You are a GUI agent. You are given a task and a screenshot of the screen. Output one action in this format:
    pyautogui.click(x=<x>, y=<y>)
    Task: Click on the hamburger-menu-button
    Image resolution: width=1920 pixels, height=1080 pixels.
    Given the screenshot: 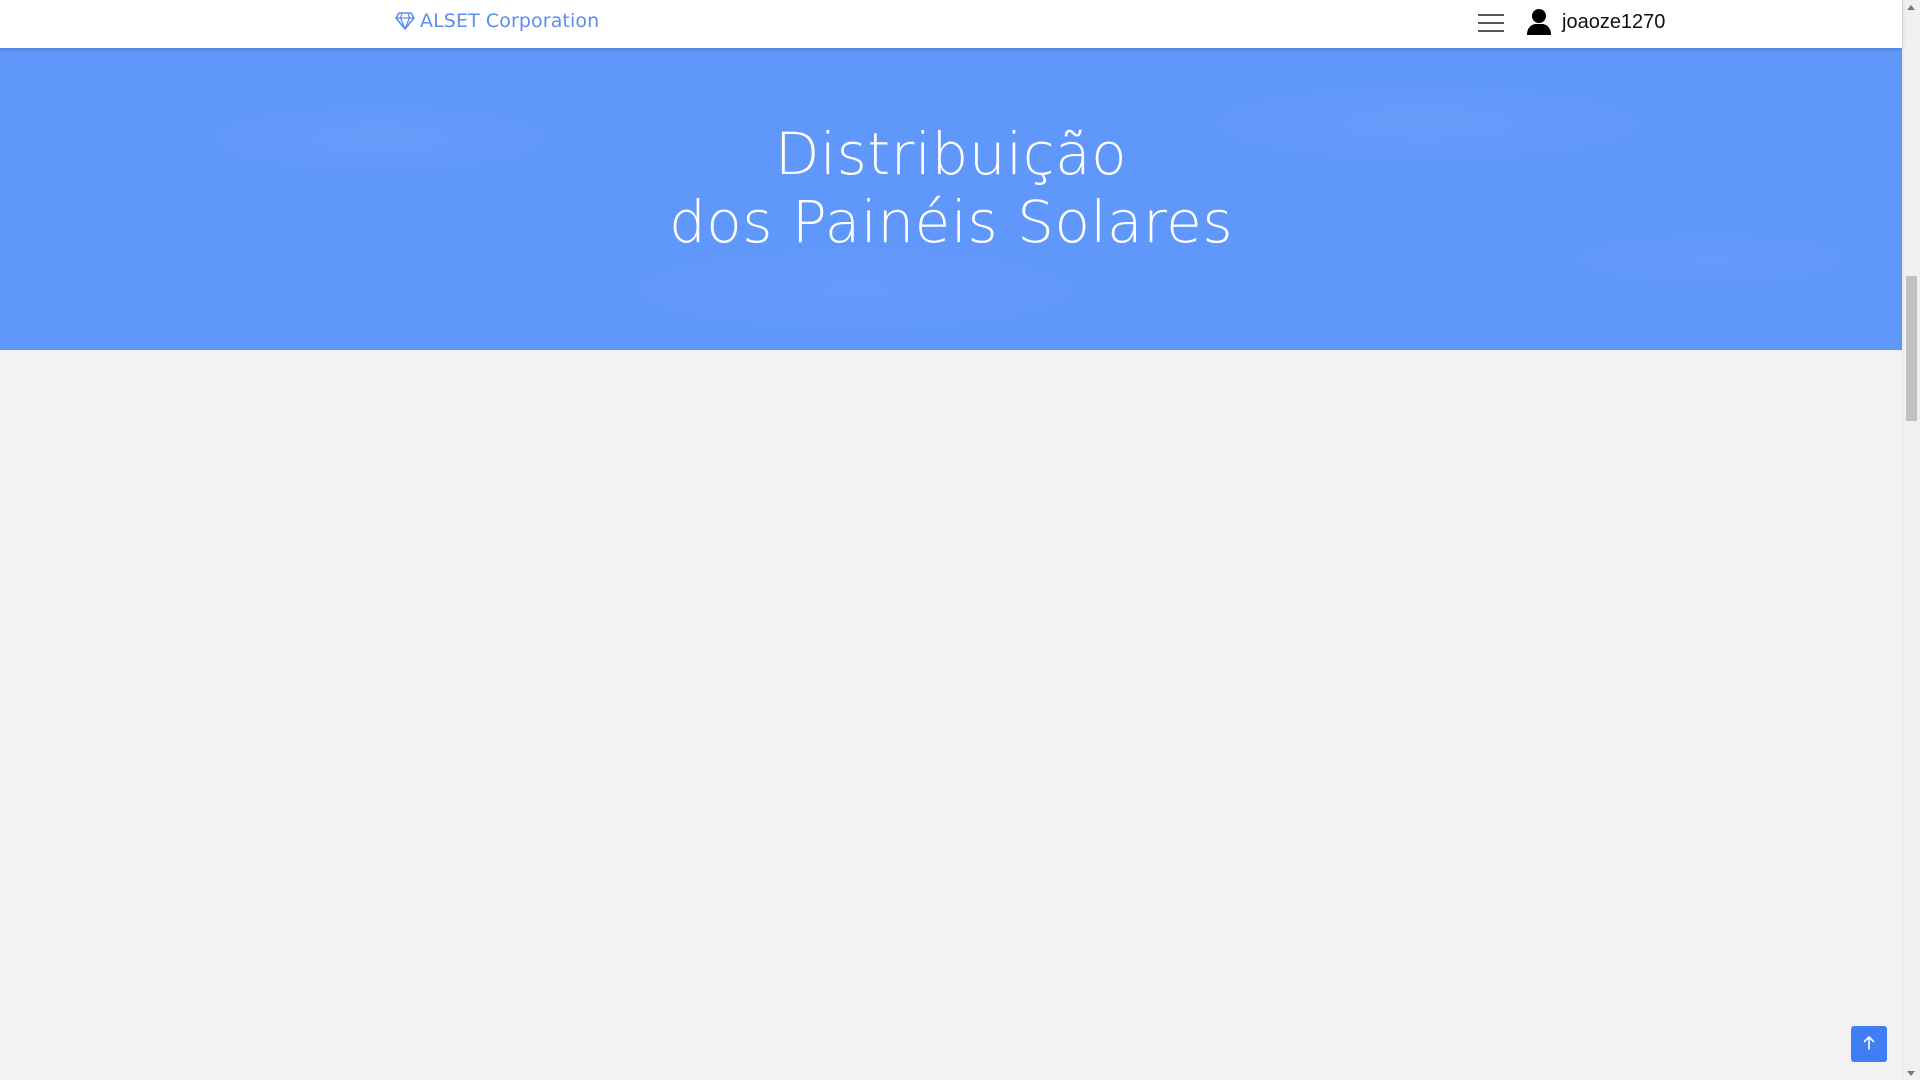 What is the action you would take?
    pyautogui.click(x=1491, y=23)
    